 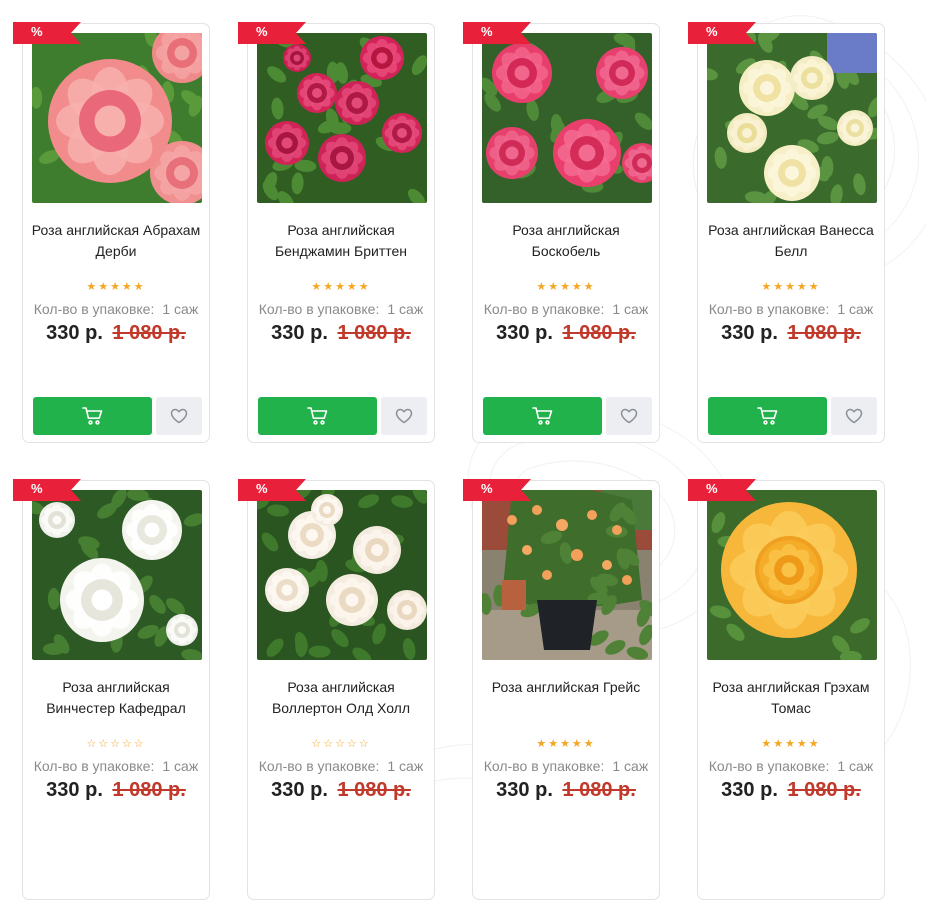 I want to click on product-title: Роза английская Грейс, so click(x=566, y=687).